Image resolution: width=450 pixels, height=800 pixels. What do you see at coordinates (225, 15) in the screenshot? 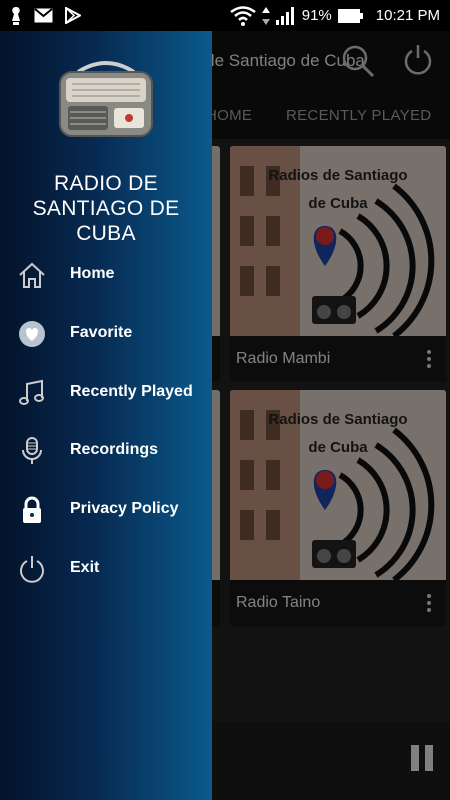
I see `status-bar: 91% 10:21 PM` at bounding box center [225, 15].